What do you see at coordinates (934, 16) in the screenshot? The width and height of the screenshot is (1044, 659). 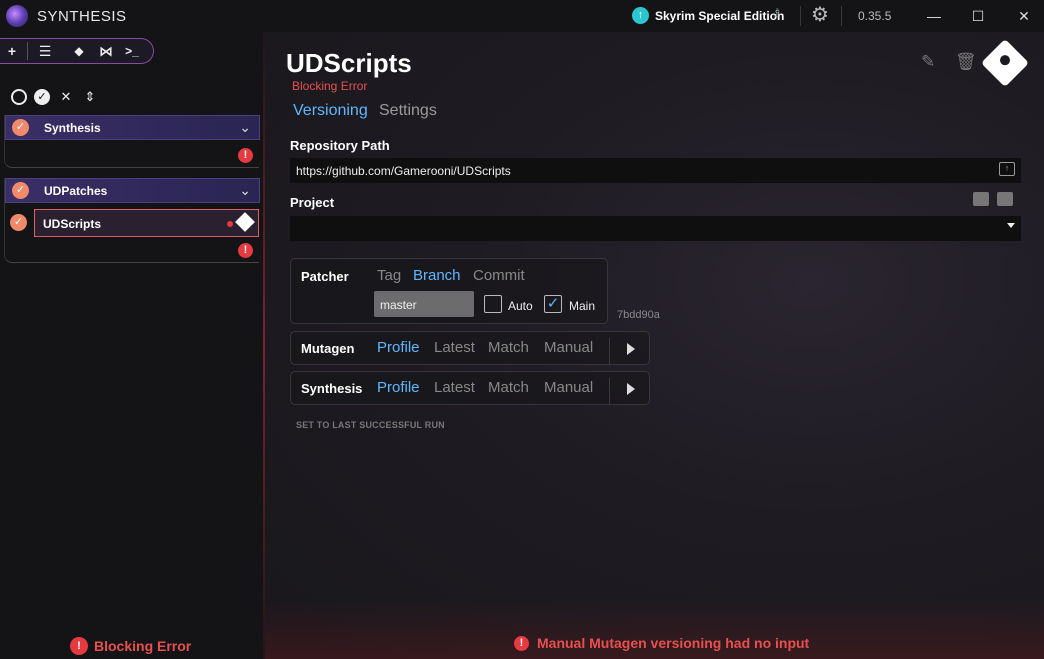 I see `minimize-icon: —` at bounding box center [934, 16].